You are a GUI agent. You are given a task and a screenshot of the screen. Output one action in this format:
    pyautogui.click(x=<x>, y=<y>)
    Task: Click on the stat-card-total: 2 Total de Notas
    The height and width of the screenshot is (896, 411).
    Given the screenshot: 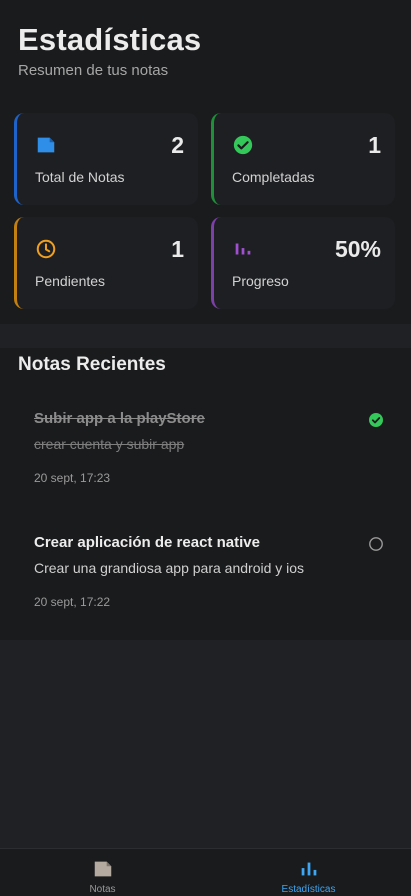 What is the action you would take?
    pyautogui.click(x=106, y=159)
    